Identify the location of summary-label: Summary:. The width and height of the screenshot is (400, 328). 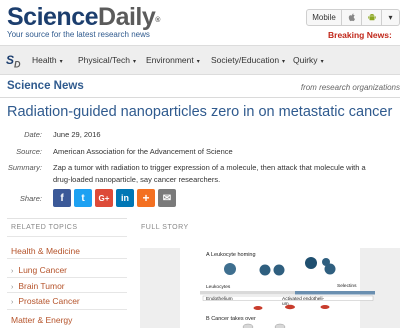
(24, 167).